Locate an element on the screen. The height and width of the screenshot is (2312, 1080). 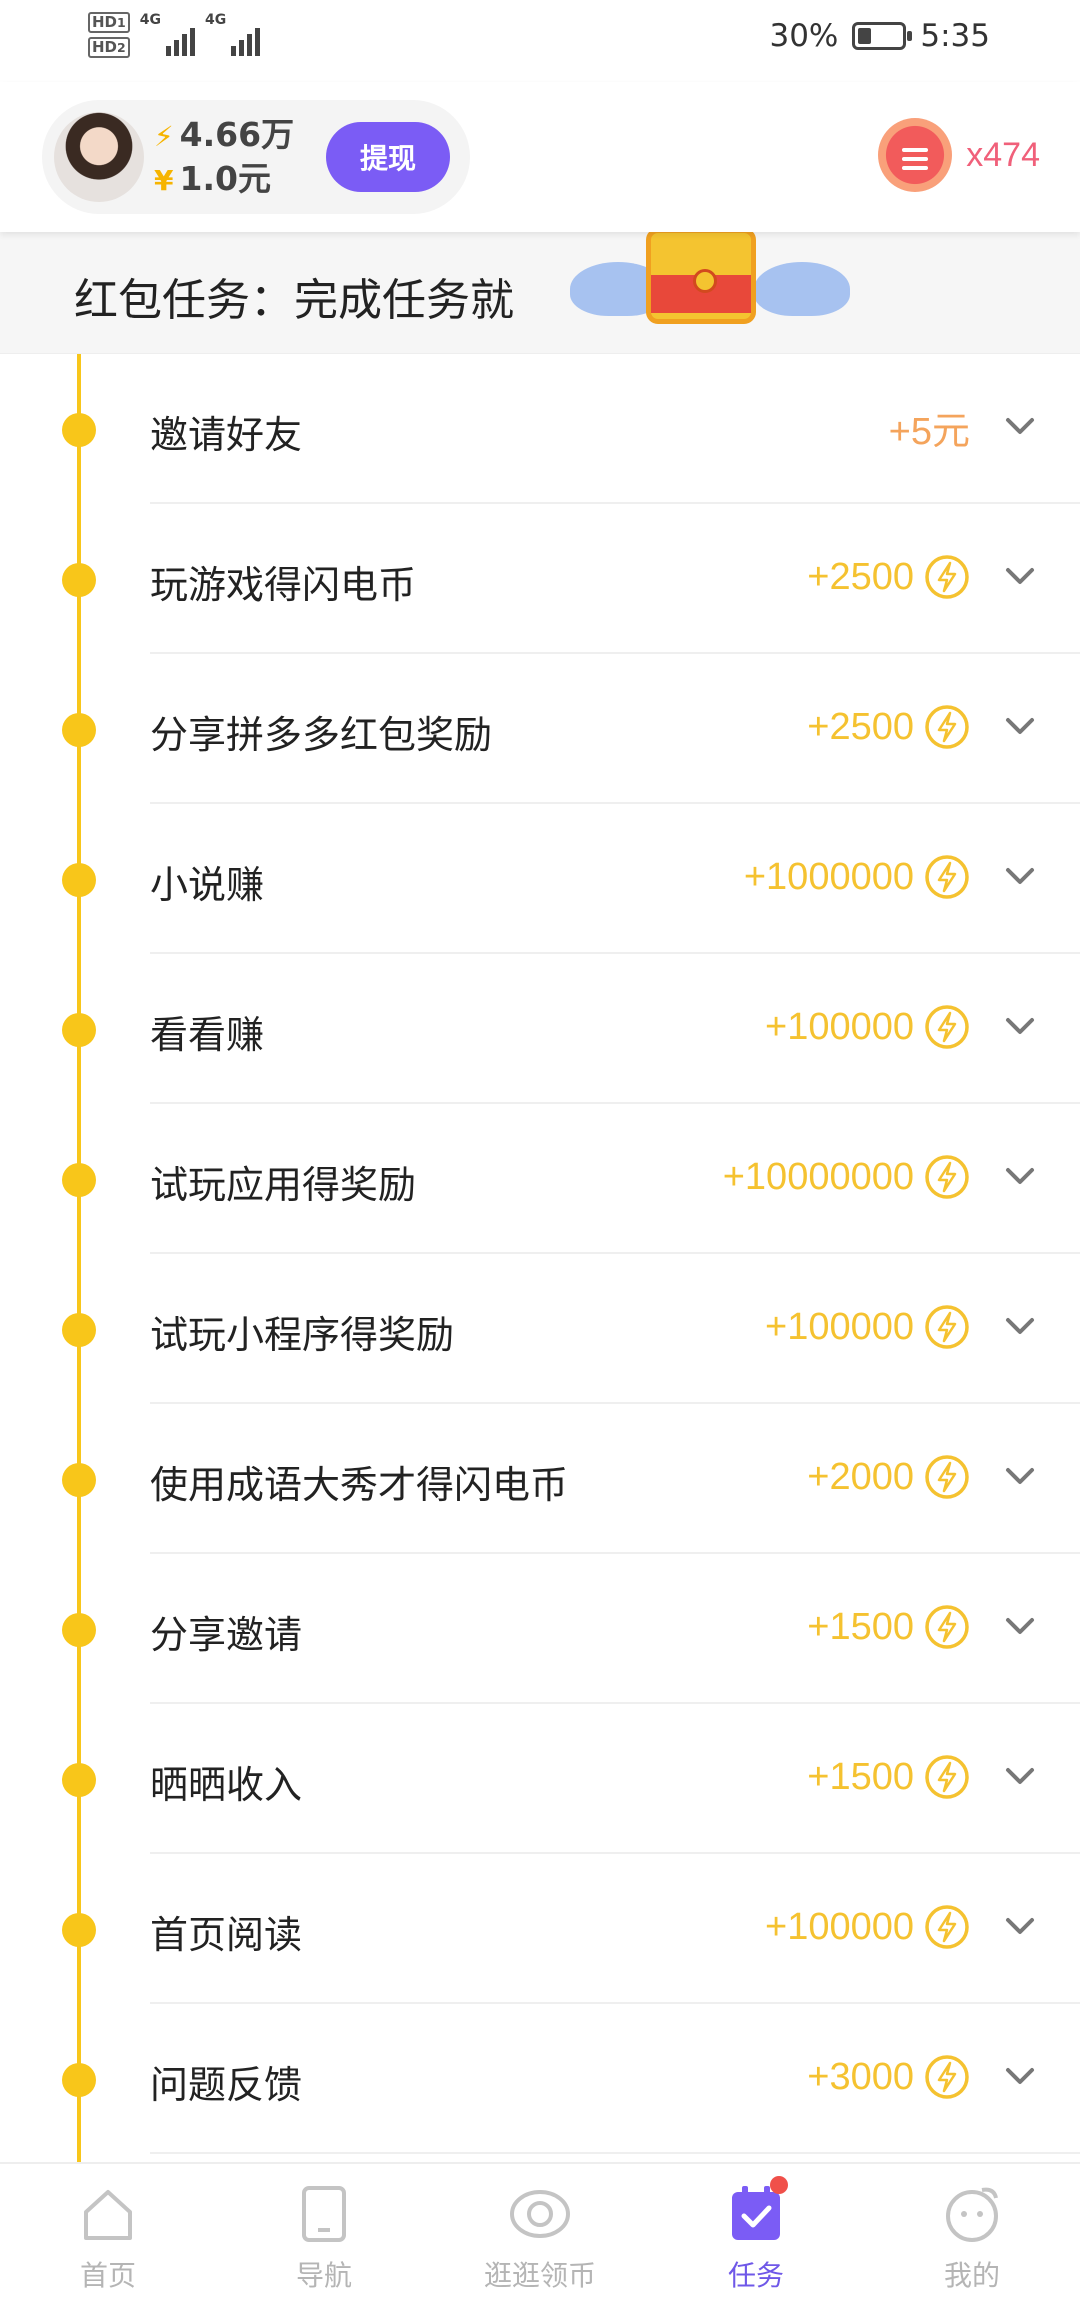
nav-item-navigation: 导航 is located at coordinates (324, 2238).